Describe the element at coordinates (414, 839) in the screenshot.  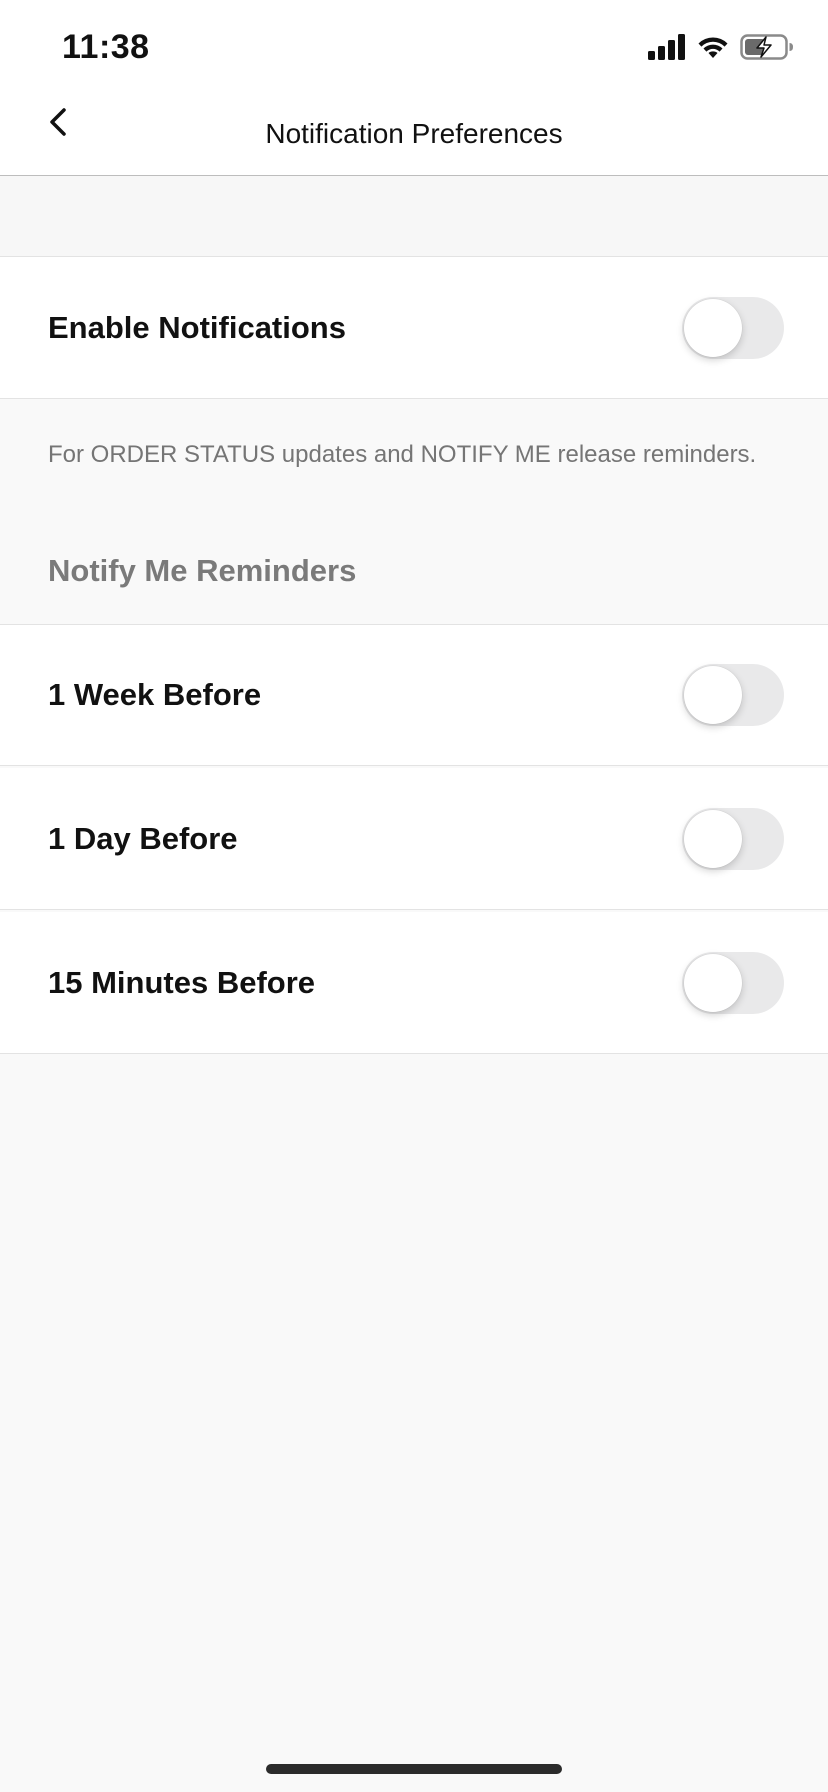
I see `reminder-row-1-day: 1 Day Before` at that location.